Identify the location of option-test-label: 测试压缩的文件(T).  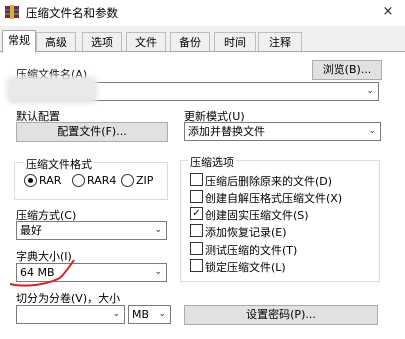
(251, 250).